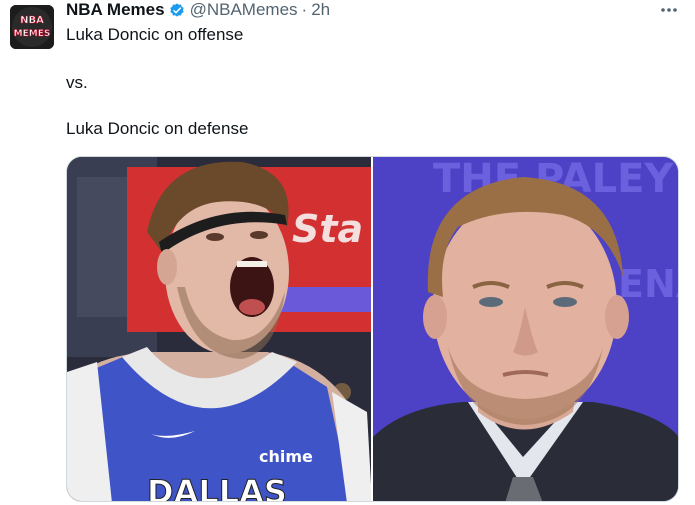 Image resolution: width=695 pixels, height=505 pixels. What do you see at coordinates (32, 20) in the screenshot?
I see `avatar-line-1: NBA` at bounding box center [32, 20].